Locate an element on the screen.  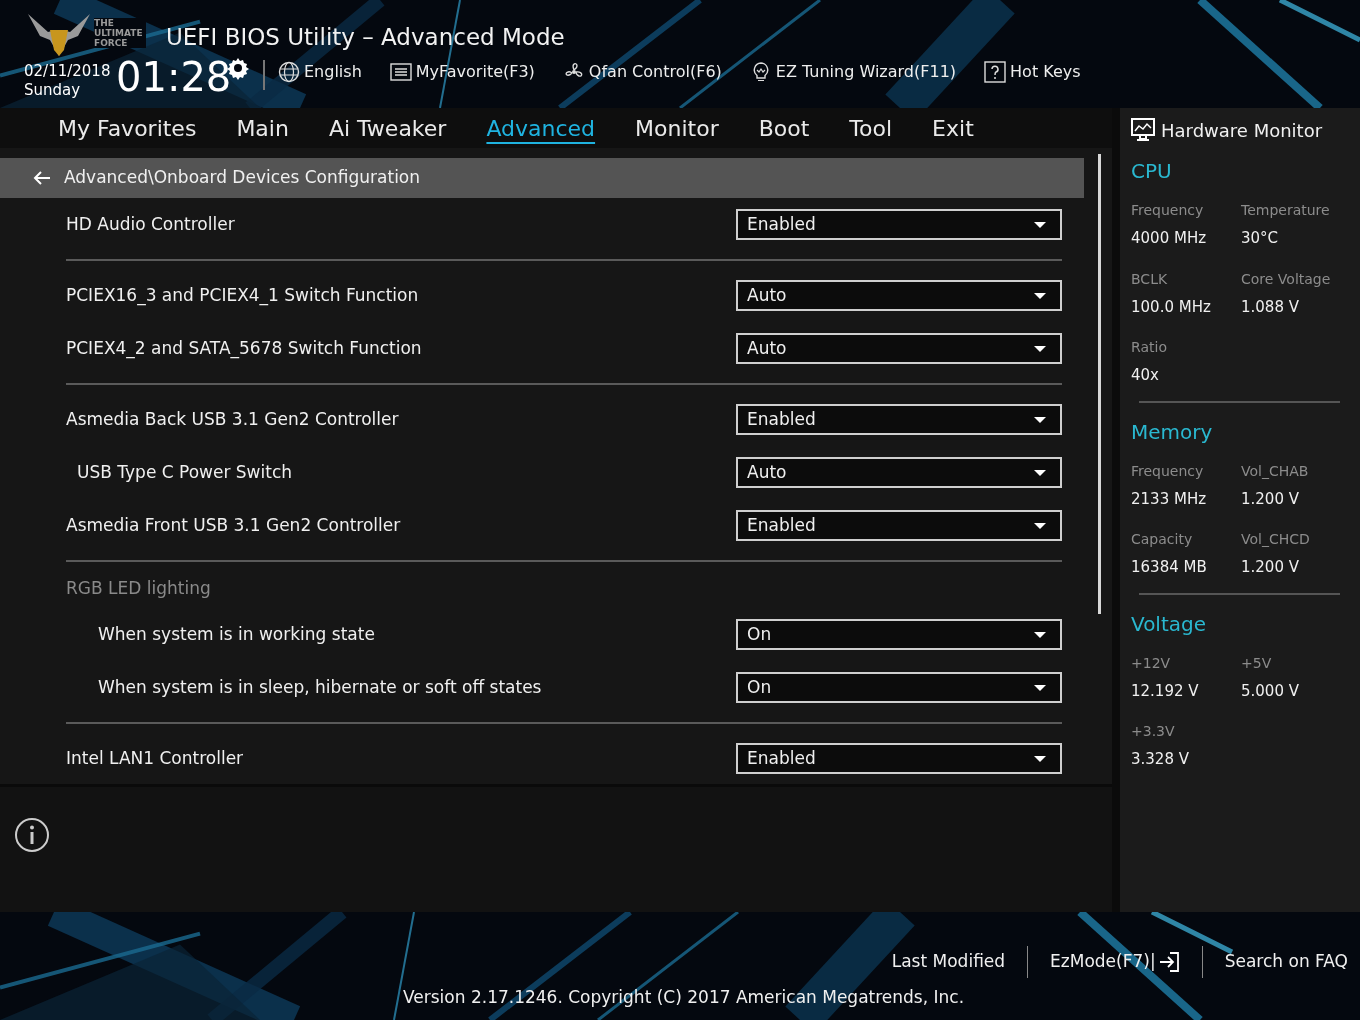
clock-time: 01:28 is located at coordinates (174, 77).